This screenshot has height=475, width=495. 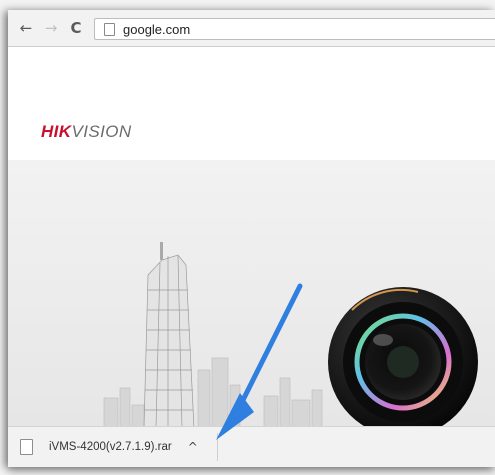 I want to click on address-bar: google.com, so click(x=294, y=29).